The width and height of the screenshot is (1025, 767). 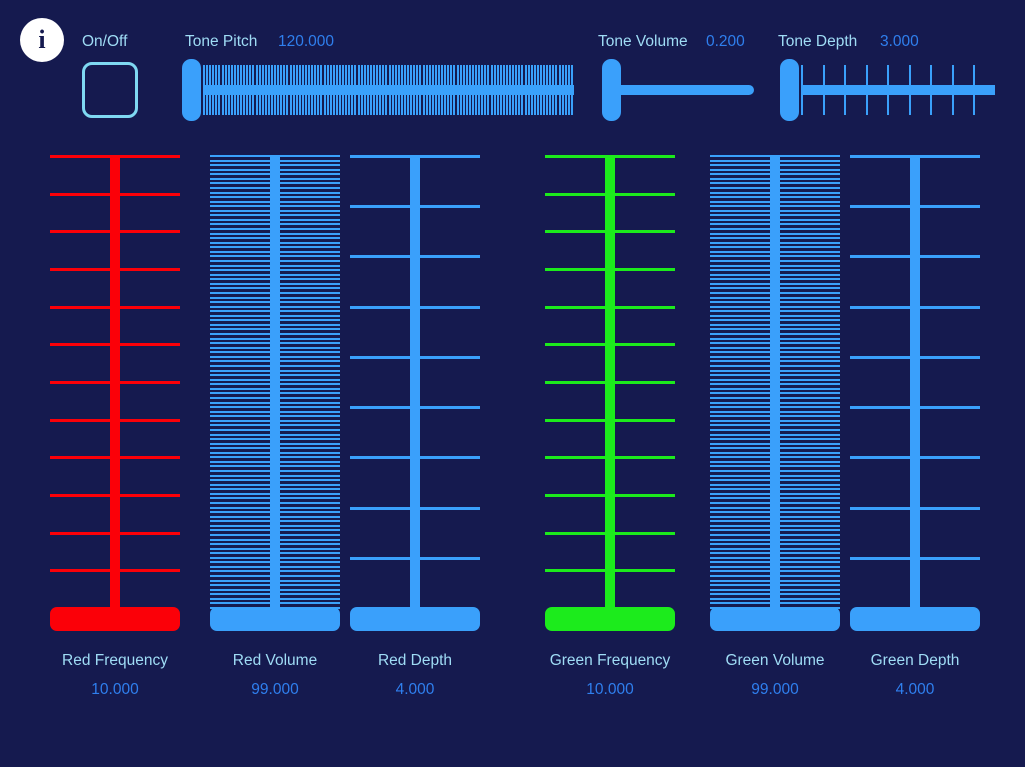 What do you see at coordinates (115, 660) in the screenshot?
I see `slider-label: Red Frequency` at bounding box center [115, 660].